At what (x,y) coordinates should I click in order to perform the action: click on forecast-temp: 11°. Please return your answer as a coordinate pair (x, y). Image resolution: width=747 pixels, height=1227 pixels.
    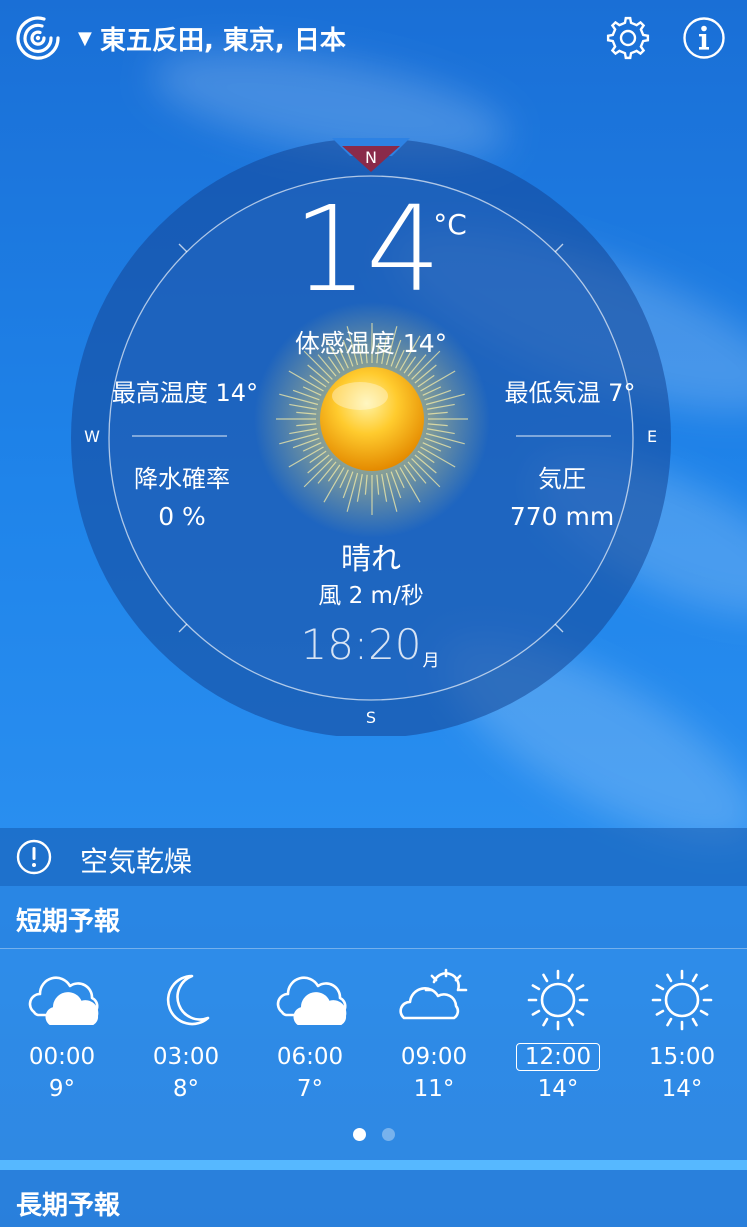
    Looking at the image, I should click on (434, 1089).